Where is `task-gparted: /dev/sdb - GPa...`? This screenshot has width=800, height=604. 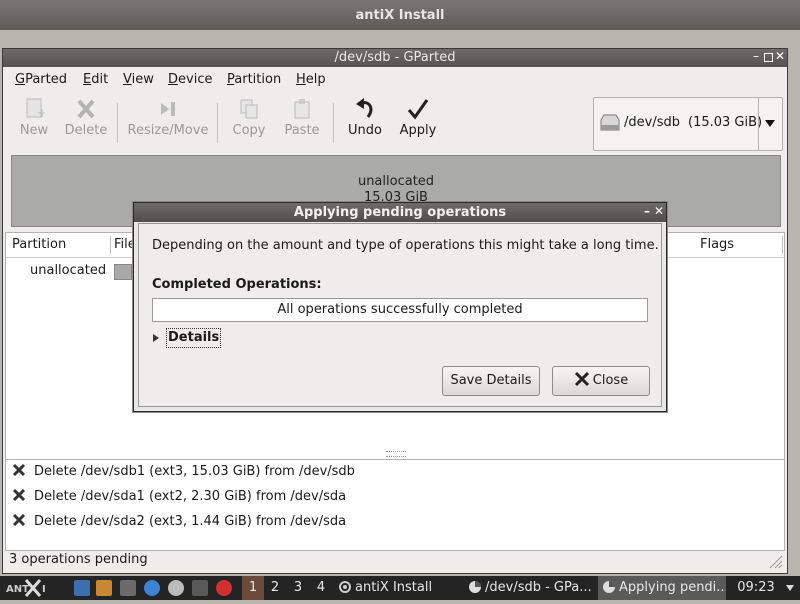
task-gparted: /dev/sdb - GPa... is located at coordinates (530, 588).